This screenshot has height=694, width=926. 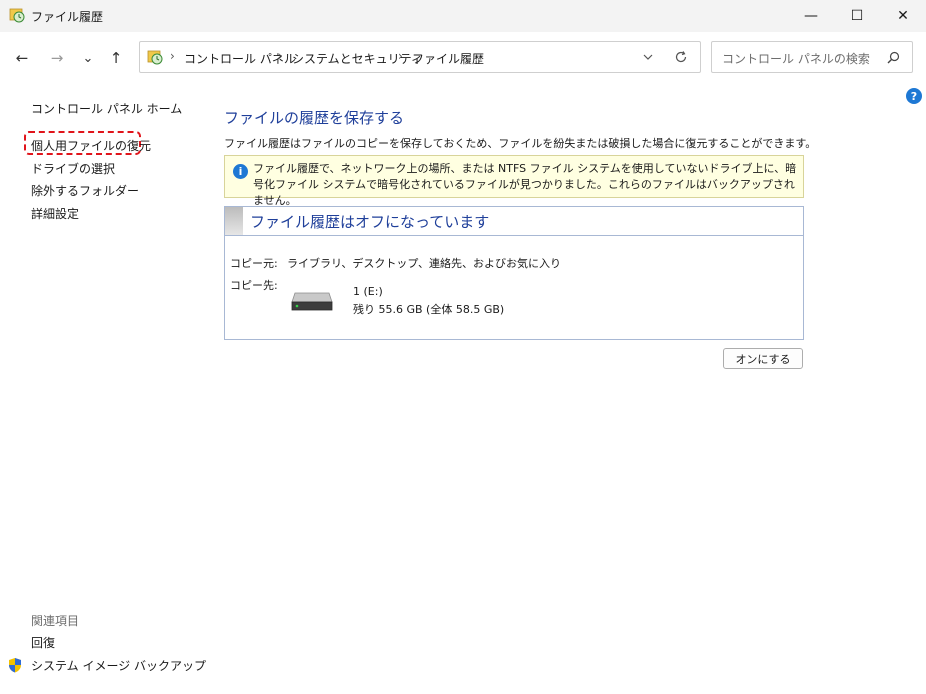 I want to click on recent-locations-button: ⌄, so click(x=88, y=58).